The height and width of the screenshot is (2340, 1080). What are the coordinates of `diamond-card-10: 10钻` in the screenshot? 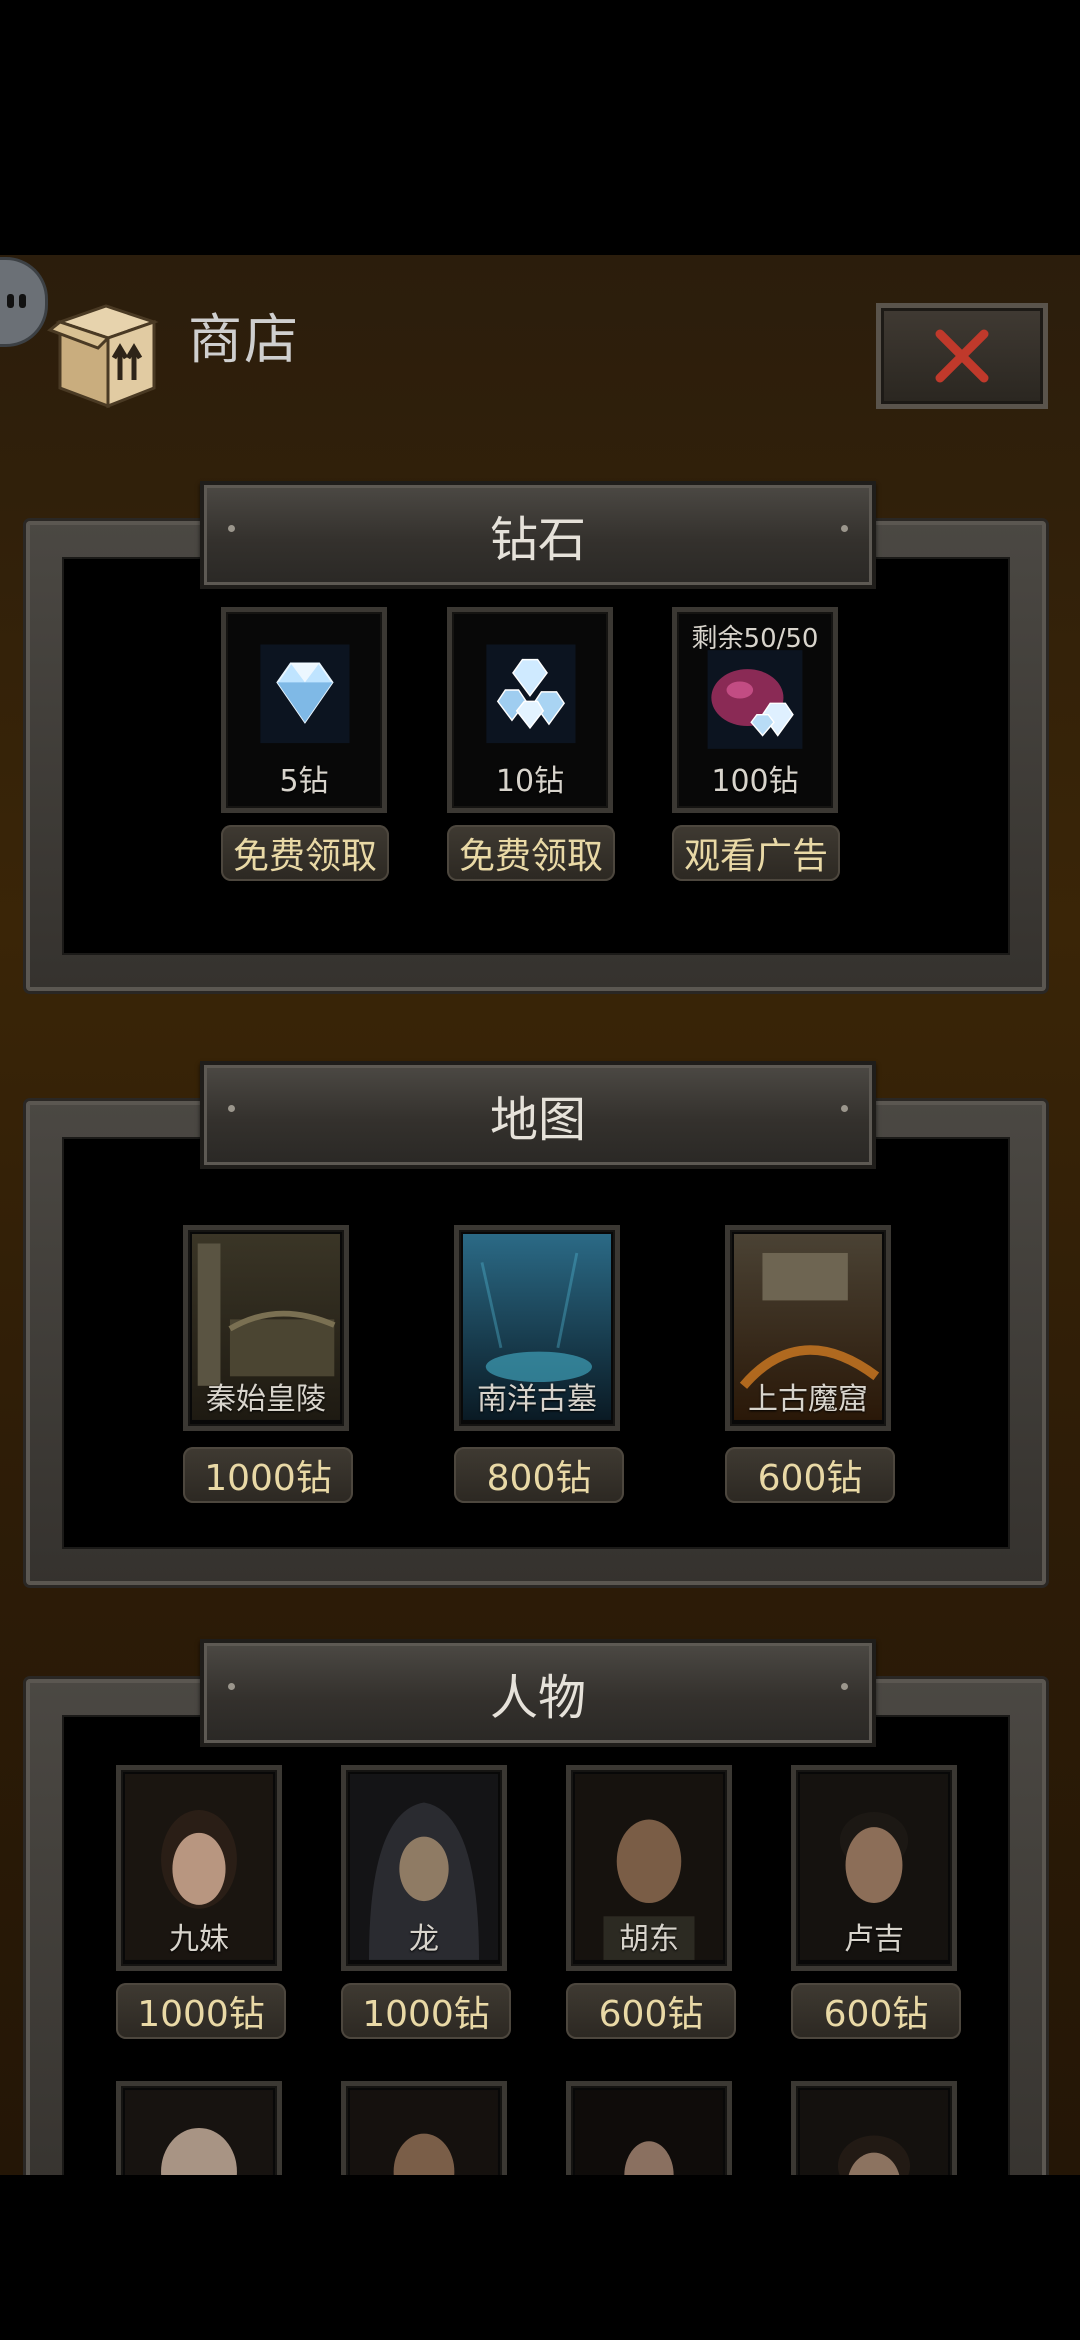 It's located at (530, 710).